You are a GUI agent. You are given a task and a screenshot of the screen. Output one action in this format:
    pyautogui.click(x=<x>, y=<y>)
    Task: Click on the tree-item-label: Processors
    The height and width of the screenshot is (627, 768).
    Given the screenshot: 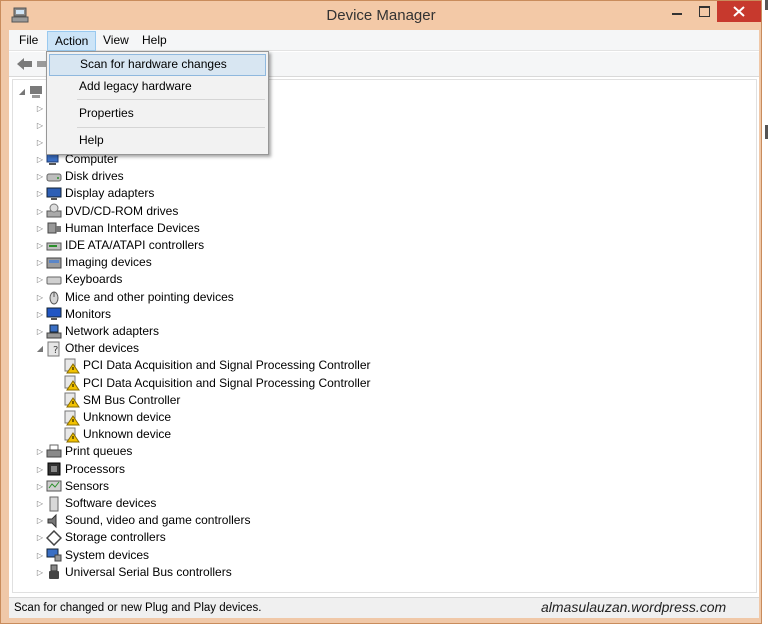 What is the action you would take?
    pyautogui.click(x=95, y=468)
    